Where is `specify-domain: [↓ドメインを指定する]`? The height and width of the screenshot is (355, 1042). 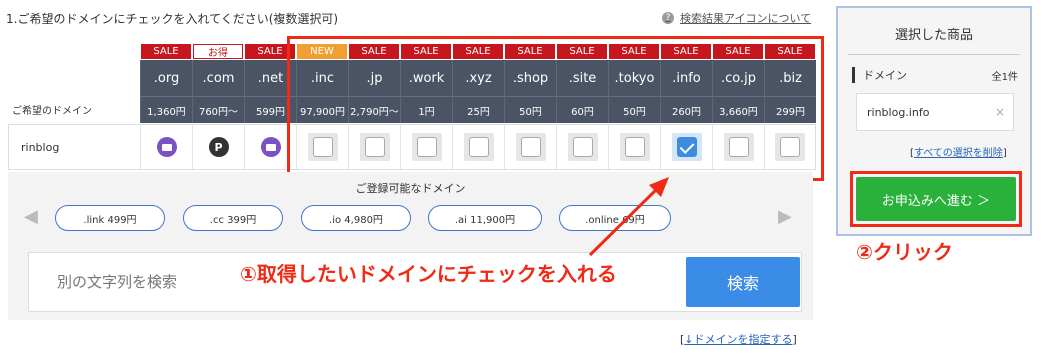 specify-domain: [↓ドメインを指定する] is located at coordinates (738, 339).